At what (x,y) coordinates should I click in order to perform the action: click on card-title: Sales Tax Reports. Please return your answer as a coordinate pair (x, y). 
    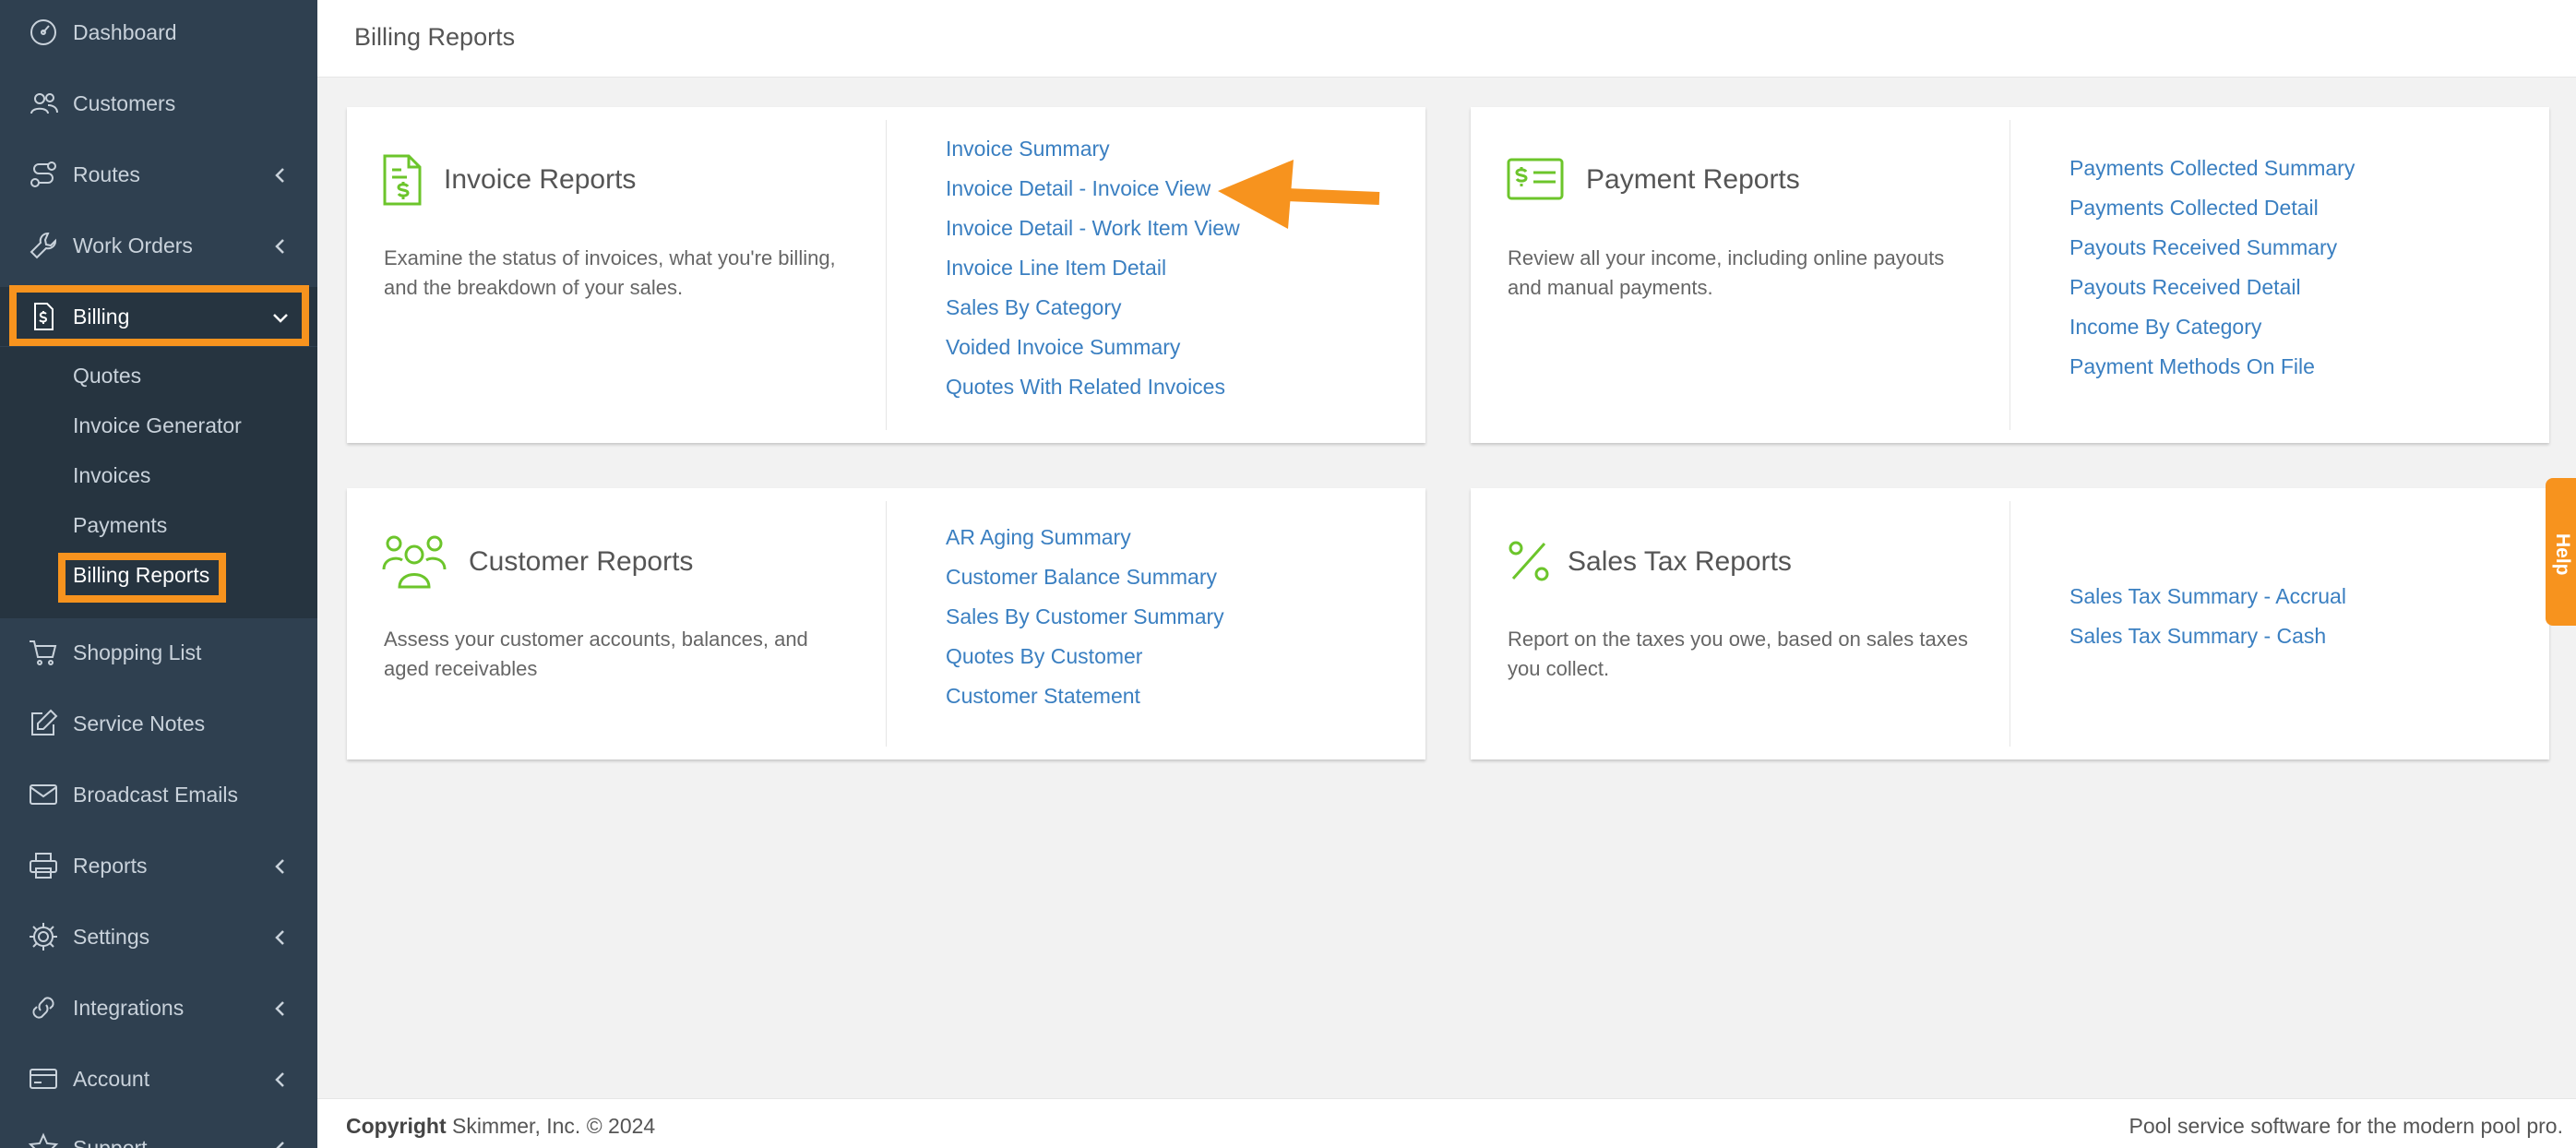
    Looking at the image, I should click on (1680, 561).